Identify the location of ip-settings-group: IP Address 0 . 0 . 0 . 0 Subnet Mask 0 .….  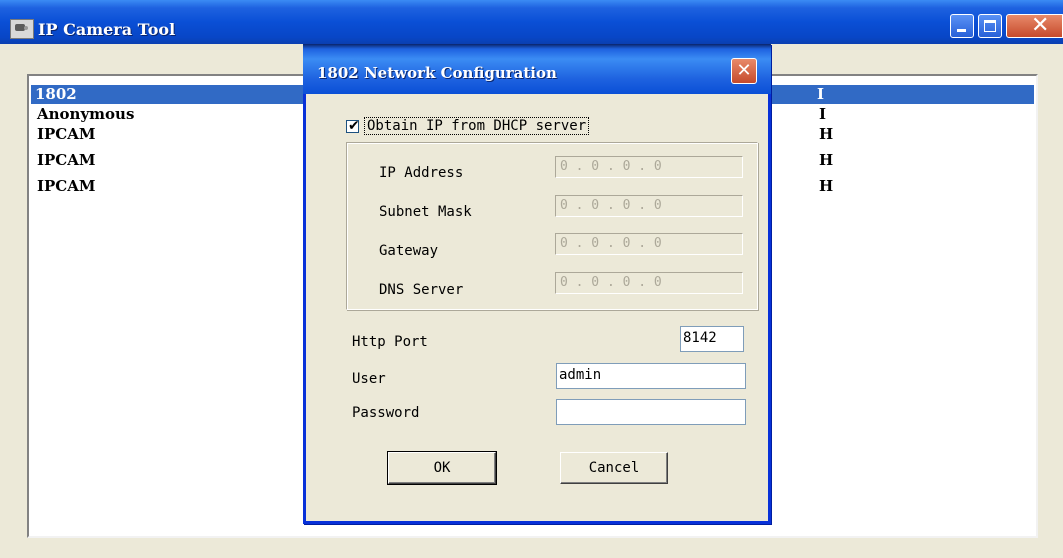
(552, 226).